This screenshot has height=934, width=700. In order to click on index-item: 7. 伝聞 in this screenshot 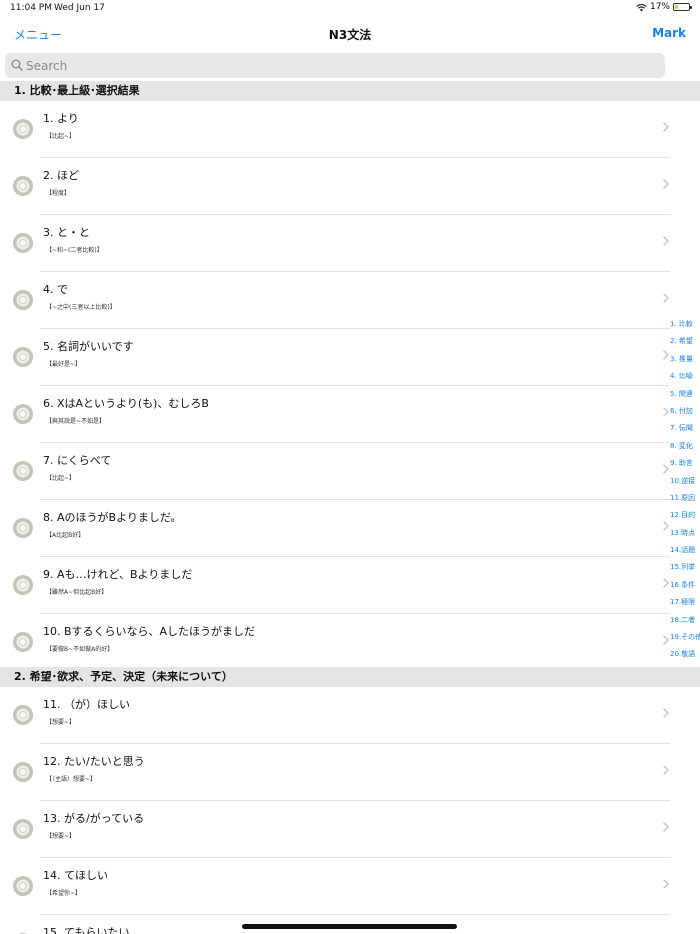, I will do `click(685, 428)`.